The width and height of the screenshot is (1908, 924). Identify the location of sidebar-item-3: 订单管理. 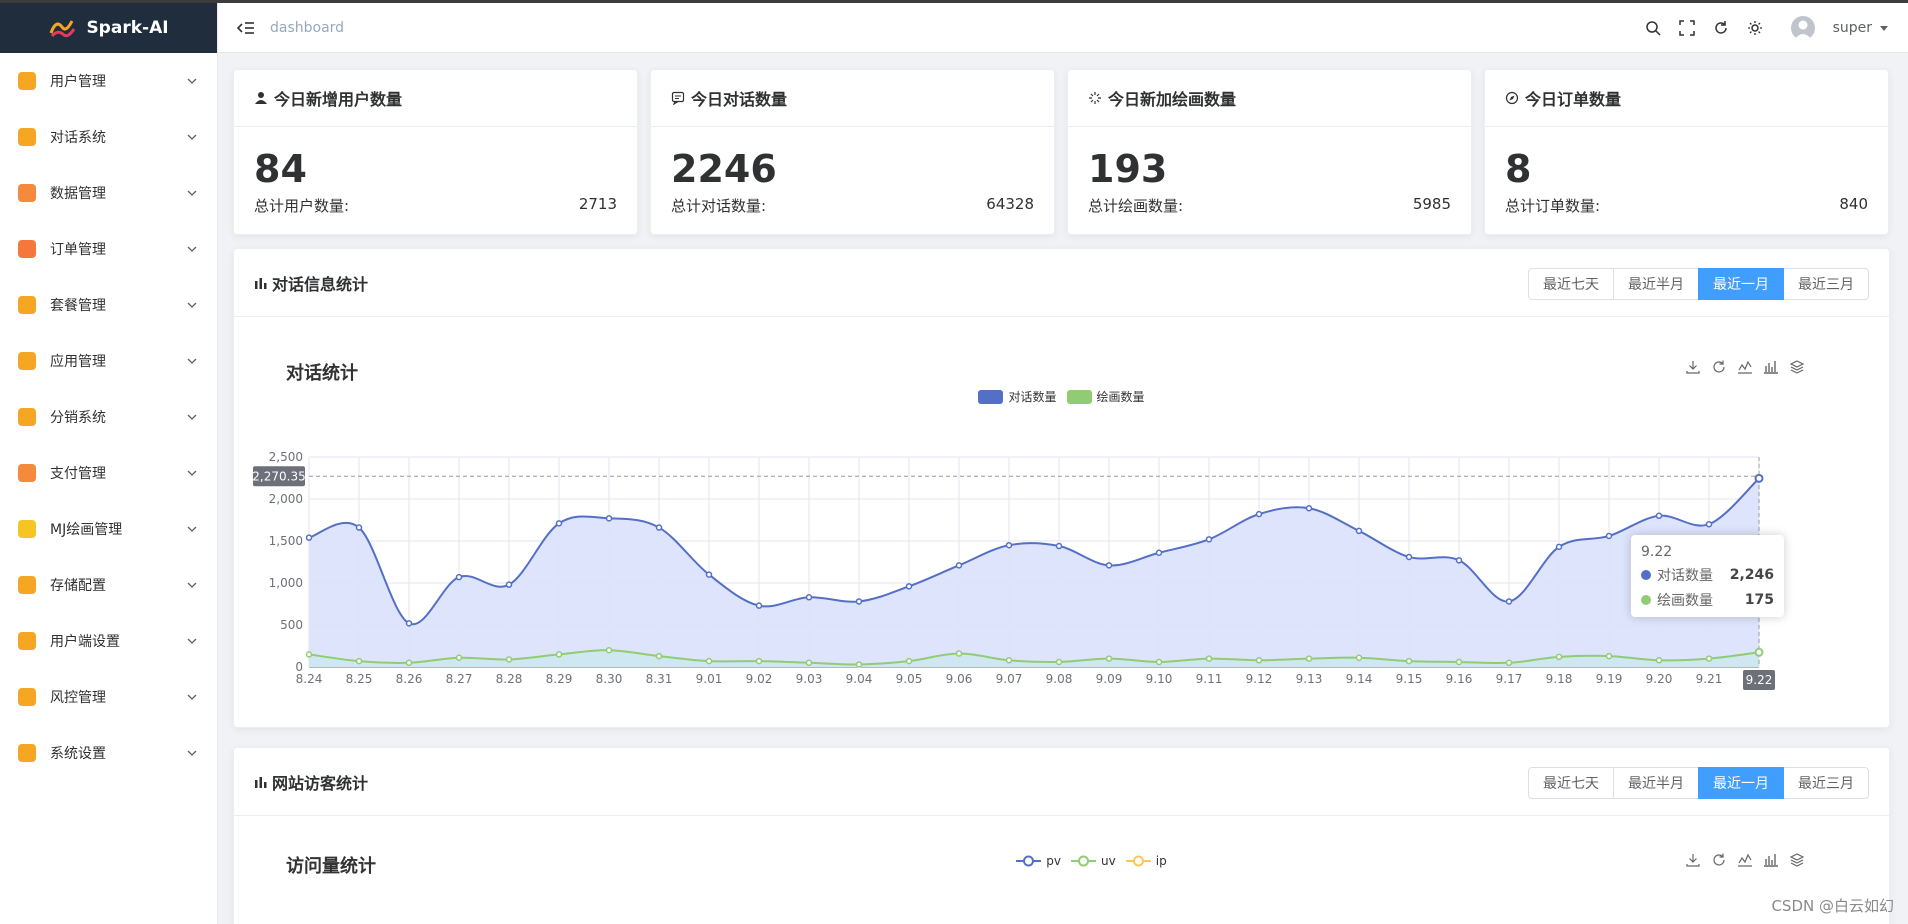
(108, 249).